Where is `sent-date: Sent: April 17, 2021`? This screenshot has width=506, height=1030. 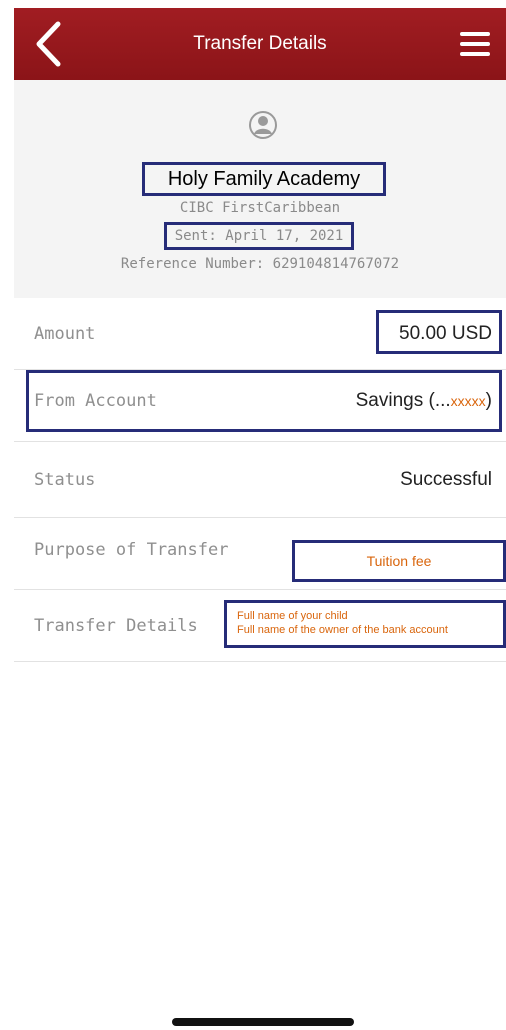
sent-date: Sent: April 17, 2021 is located at coordinates (259, 236).